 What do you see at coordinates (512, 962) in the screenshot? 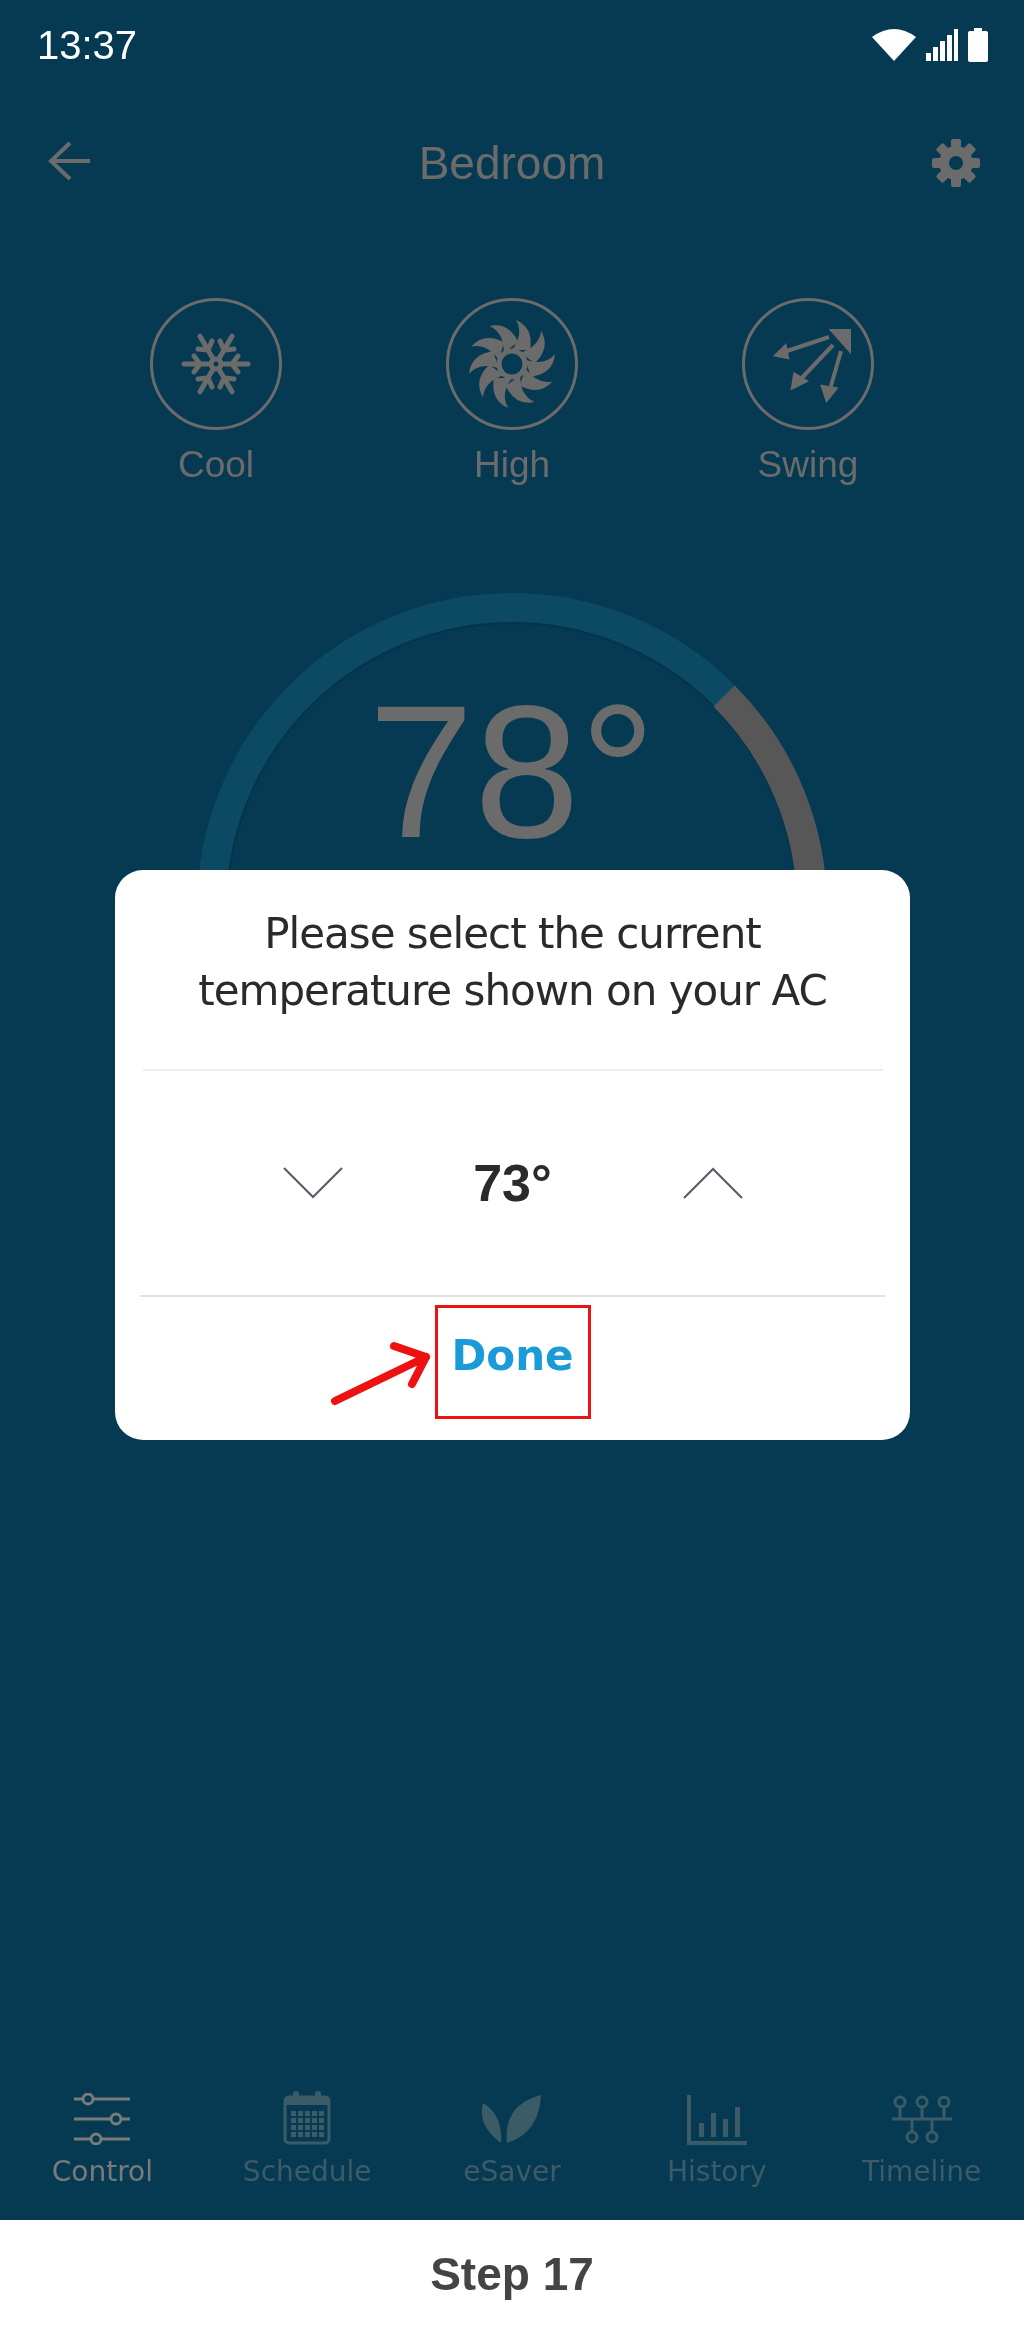
I see `dialog-title: Please select the current temperature shown on your AC` at bounding box center [512, 962].